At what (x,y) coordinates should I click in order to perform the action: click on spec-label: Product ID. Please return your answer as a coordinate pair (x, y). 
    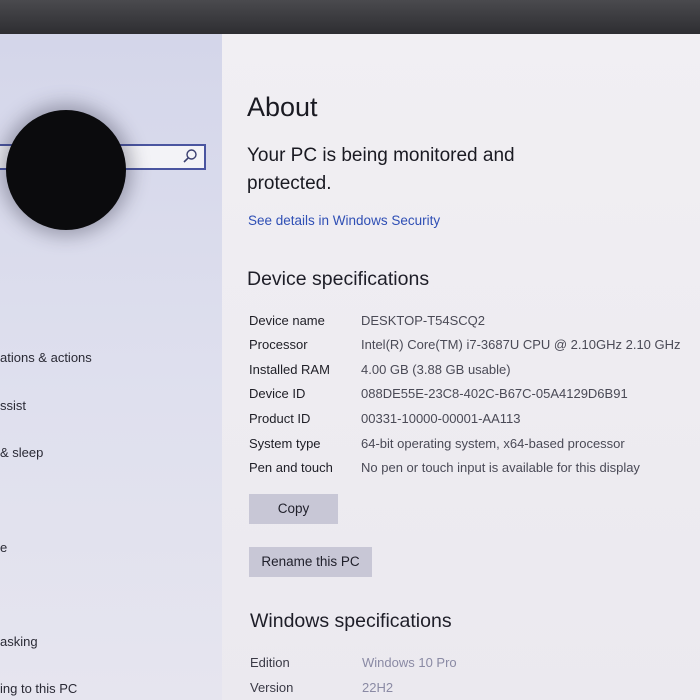
    Looking at the image, I should click on (280, 418).